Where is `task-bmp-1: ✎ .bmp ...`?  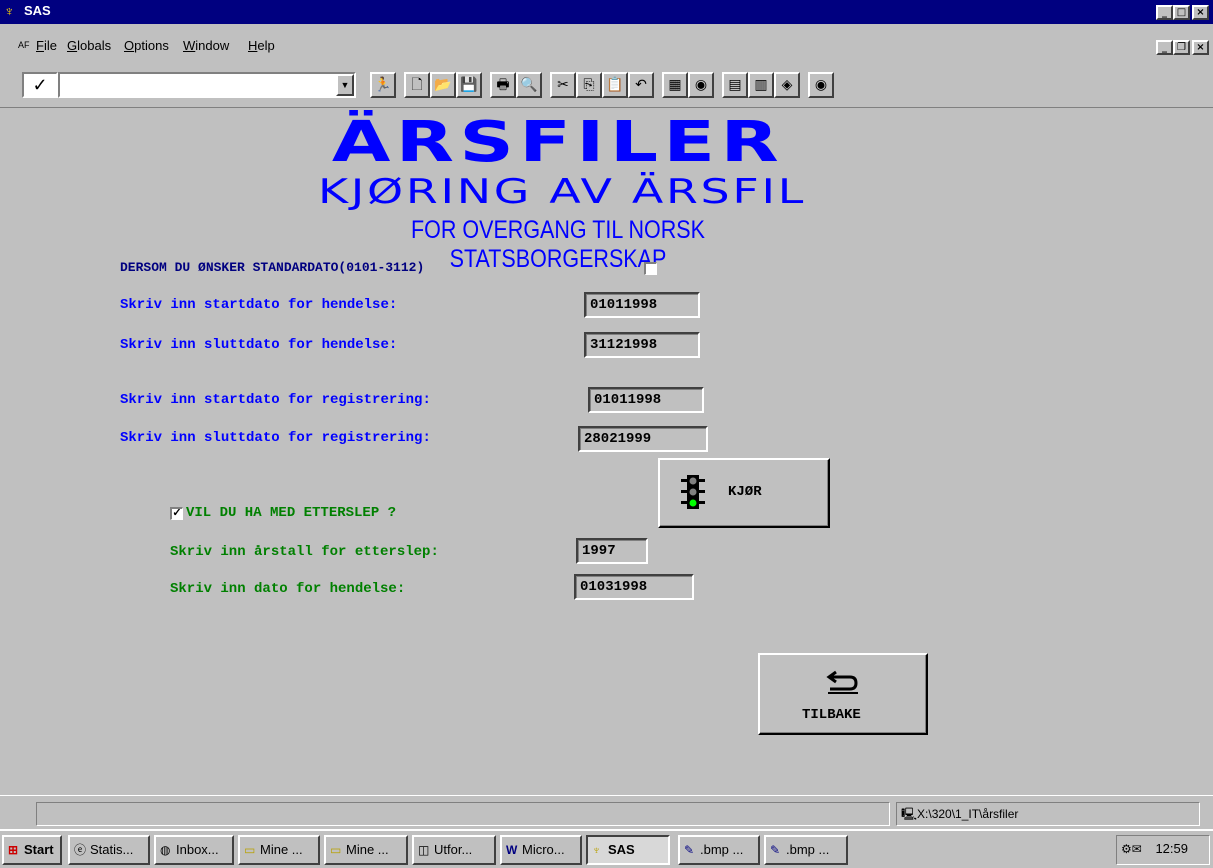 task-bmp-1: ✎ .bmp ... is located at coordinates (719, 850).